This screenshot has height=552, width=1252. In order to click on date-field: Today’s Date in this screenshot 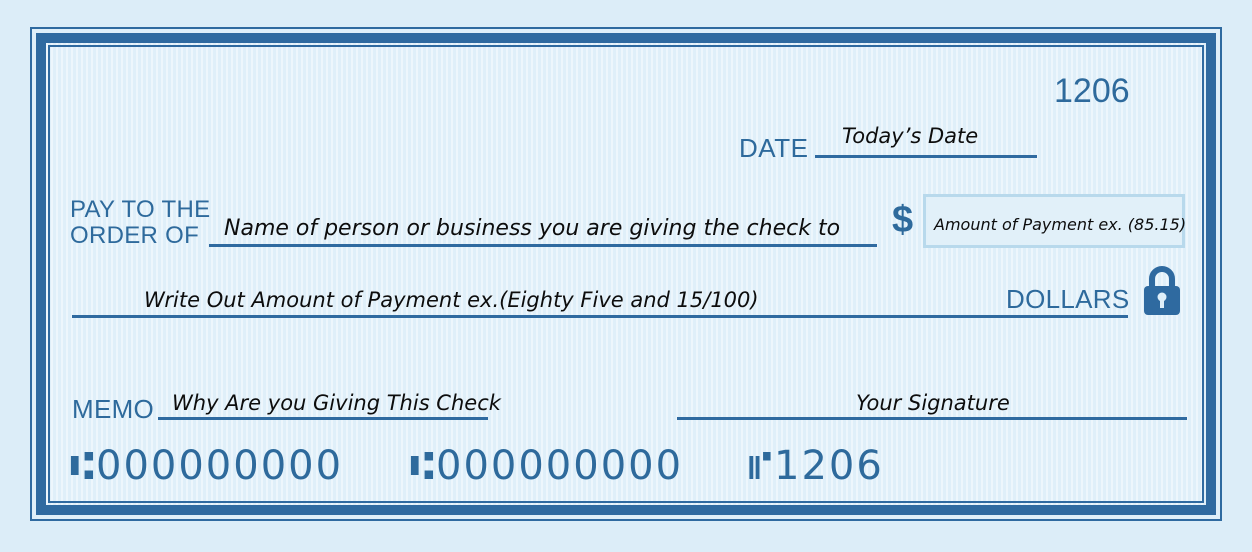, I will do `click(910, 136)`.